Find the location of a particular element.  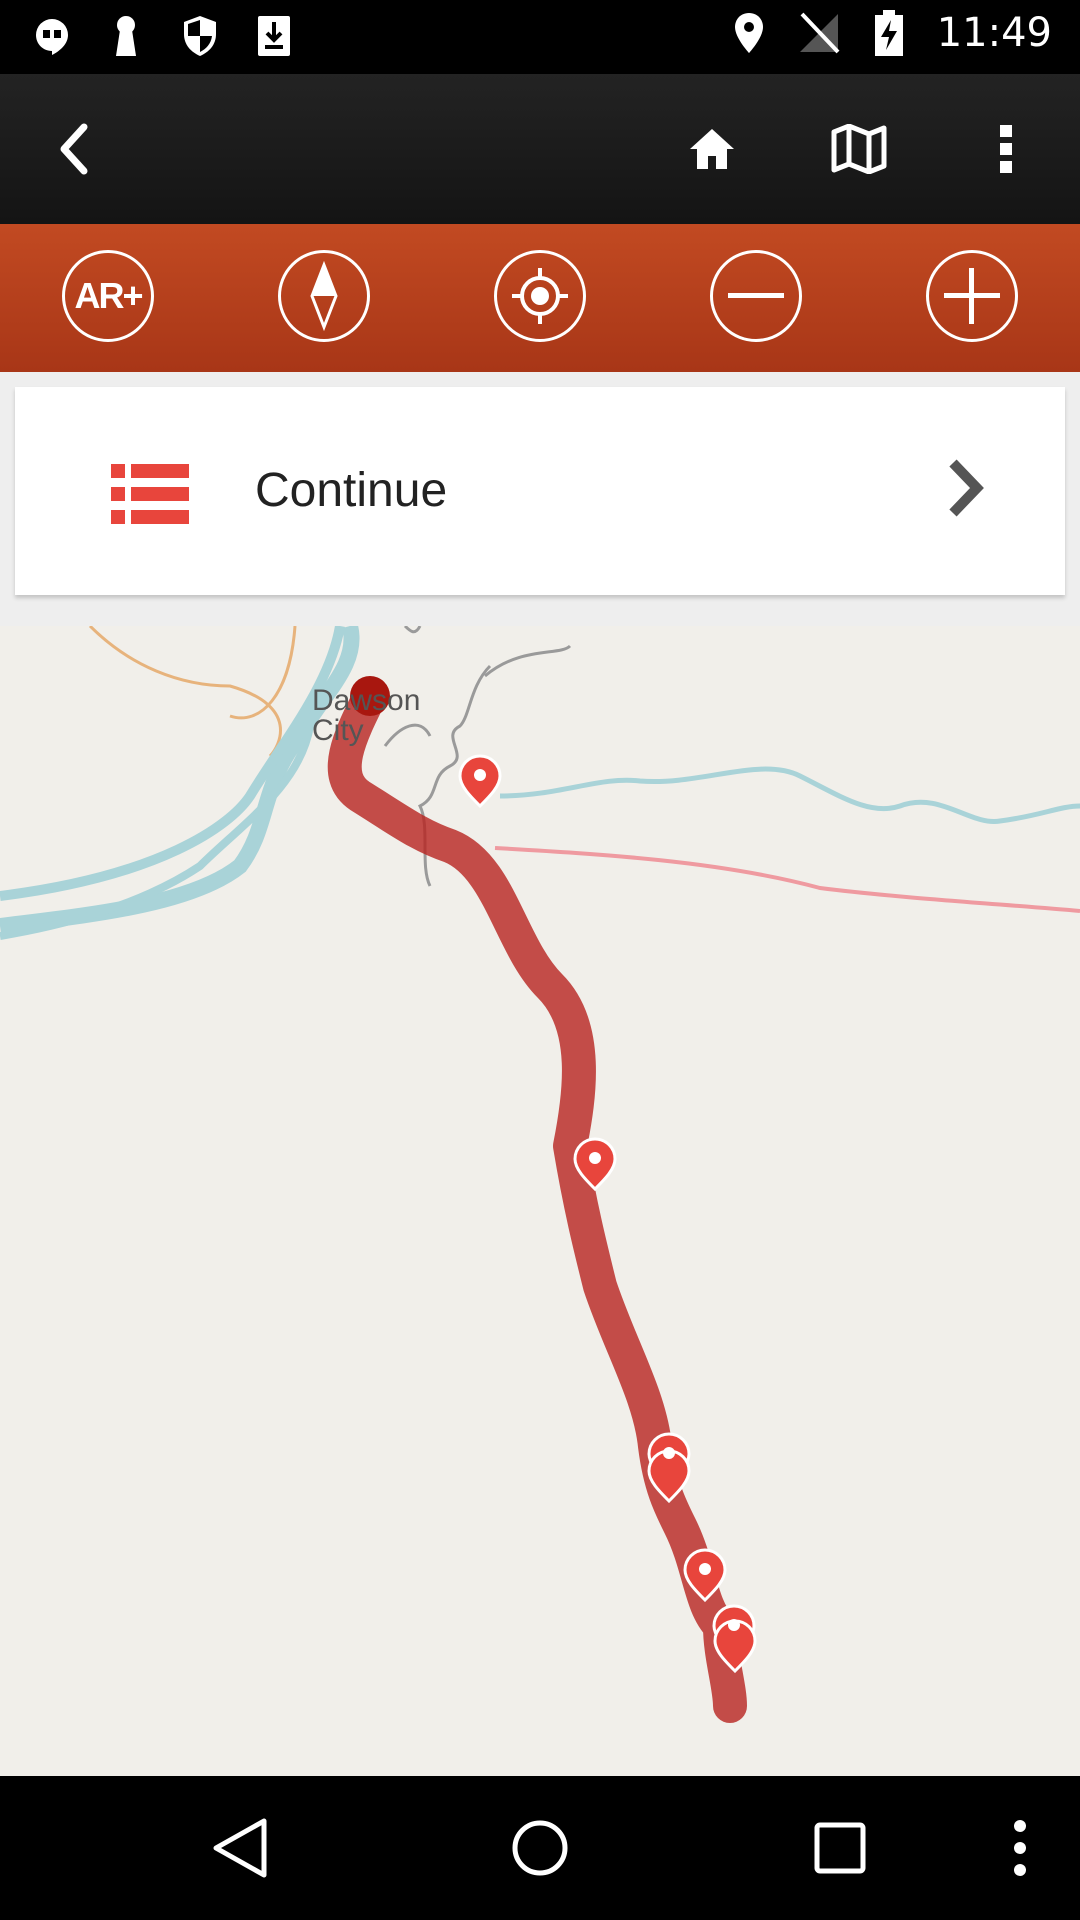

minus-icon is located at coordinates (756, 295).